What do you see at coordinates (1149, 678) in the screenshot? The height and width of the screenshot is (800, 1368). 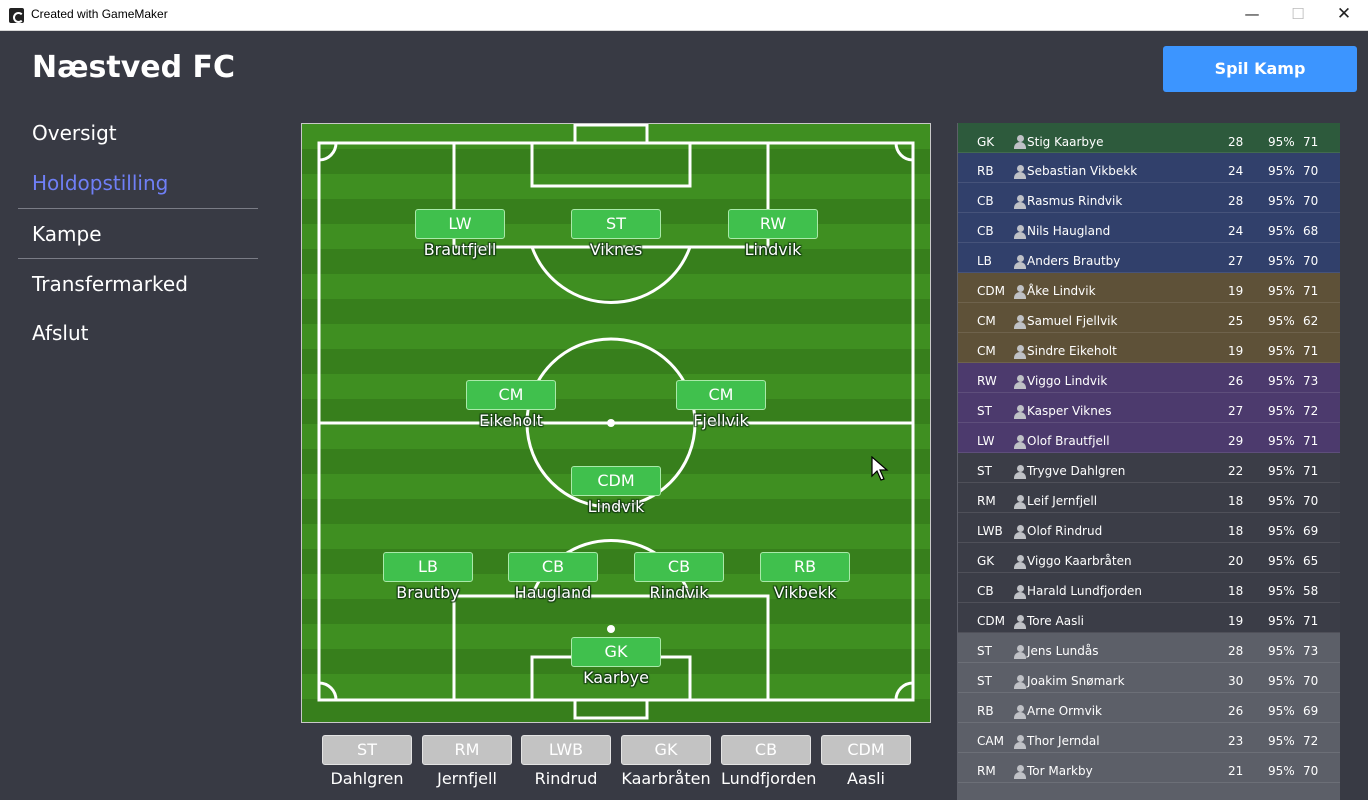 I see `squad-row: ST Joakim Snømark 30 95% 70` at bounding box center [1149, 678].